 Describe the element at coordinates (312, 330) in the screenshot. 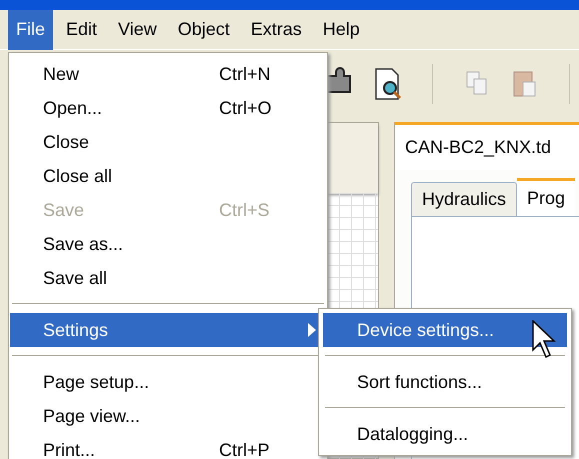

I see `submenu-arrow-icon` at that location.